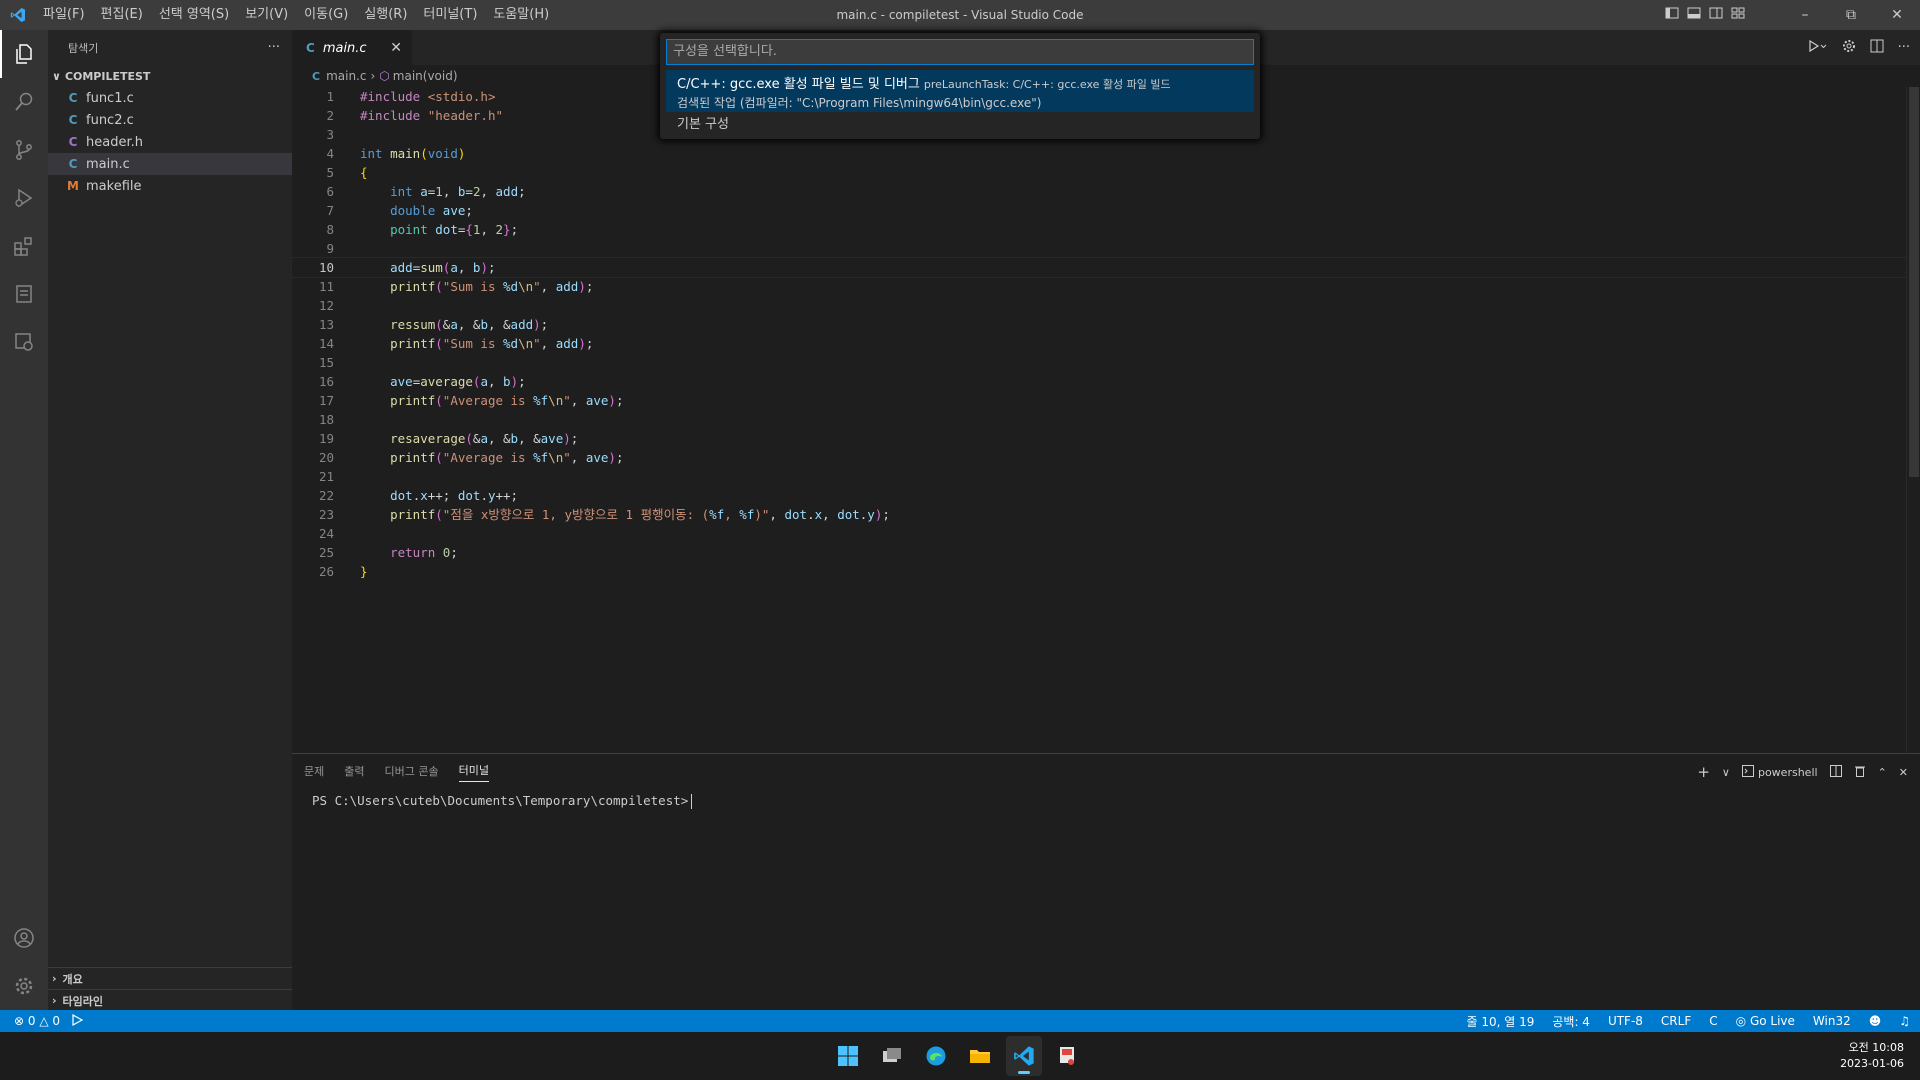 This screenshot has width=1920, height=1080. What do you see at coordinates (412, 772) in the screenshot?
I see `tab-debug-console: 디버그 콘솔` at bounding box center [412, 772].